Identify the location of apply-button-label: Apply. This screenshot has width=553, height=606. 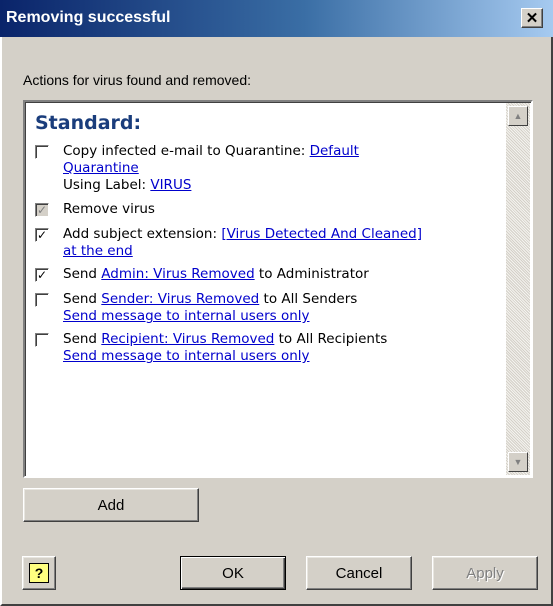
(485, 573).